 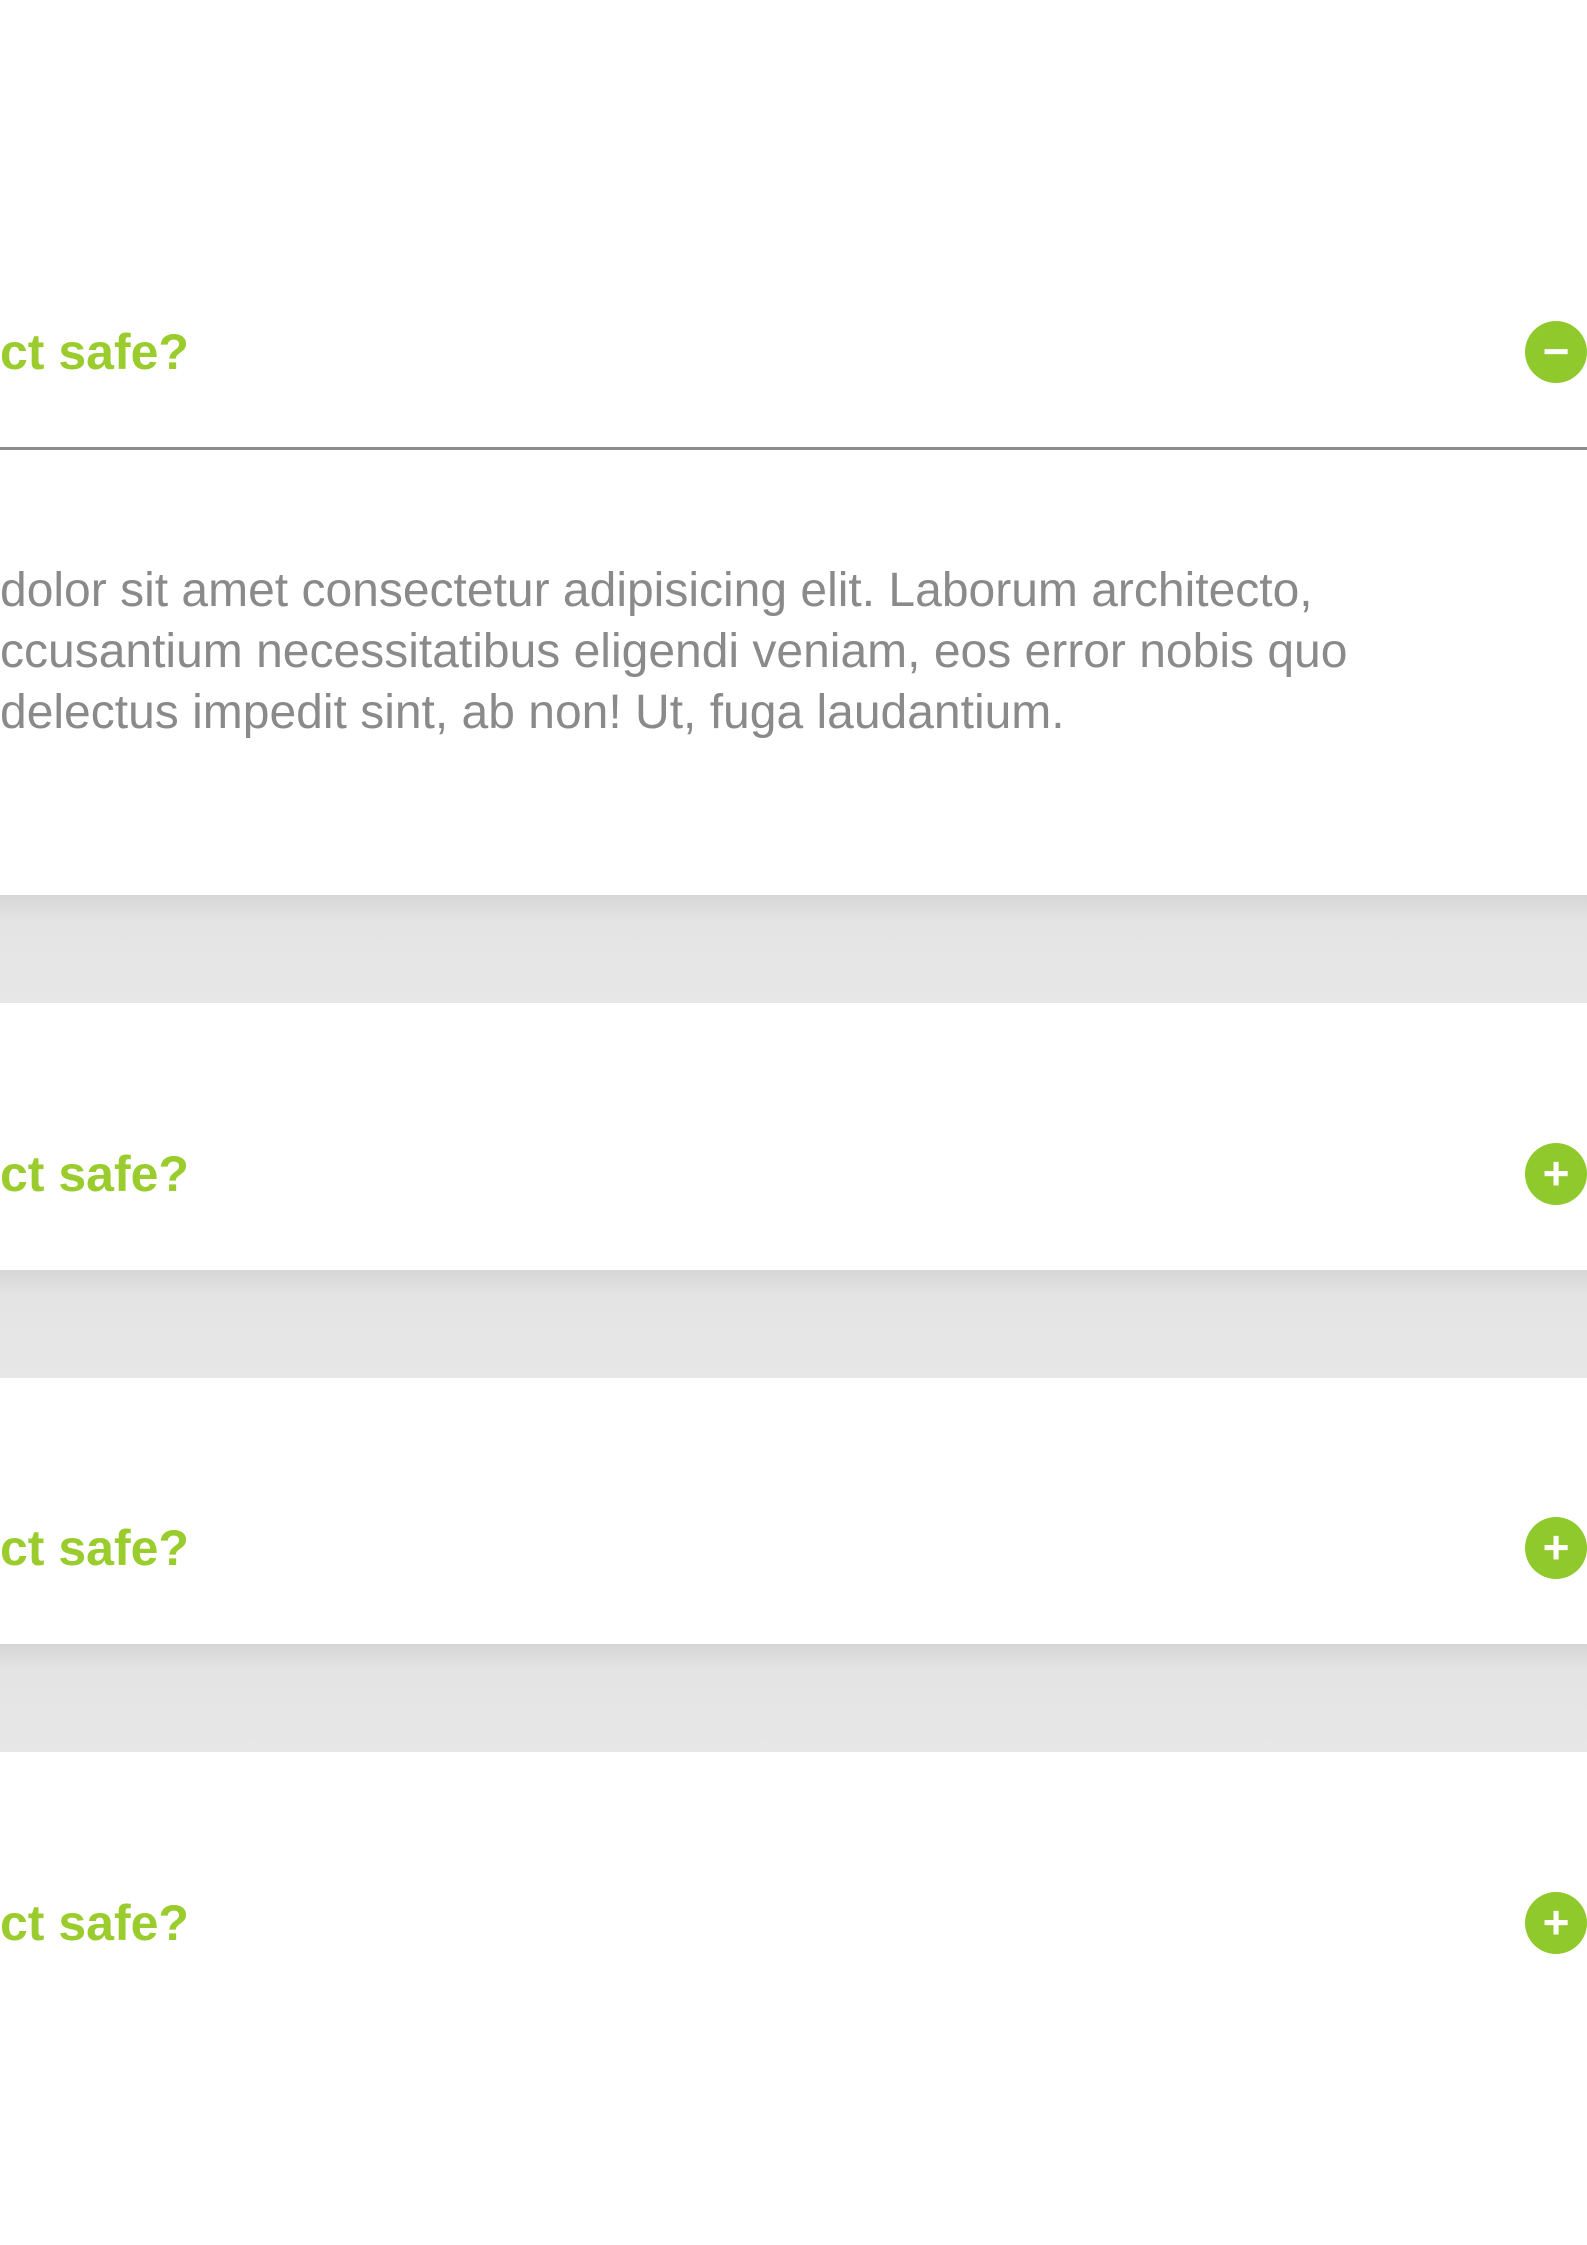 I want to click on faq-question-4: ct safe?, so click(x=94, y=1923).